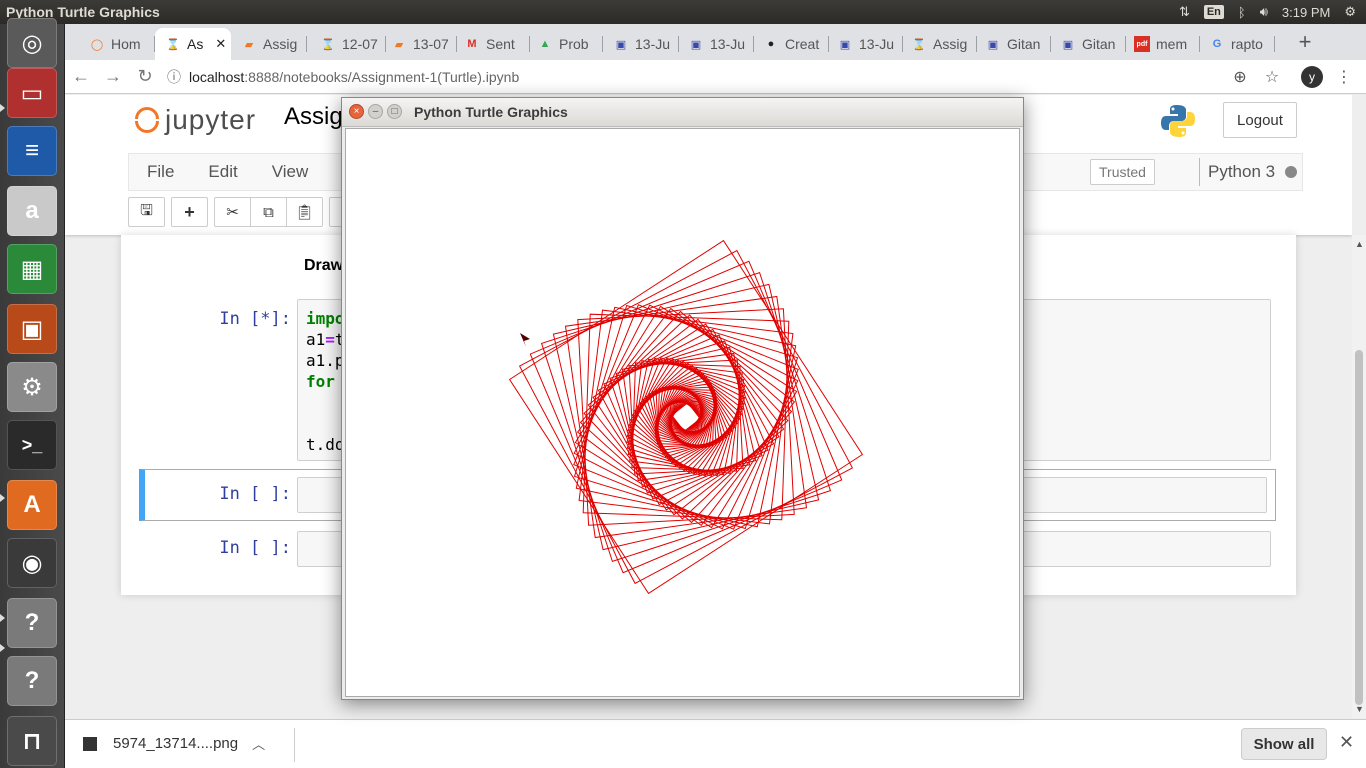  What do you see at coordinates (178, 77) in the screenshot?
I see `info-icon: ⓘ` at bounding box center [178, 77].